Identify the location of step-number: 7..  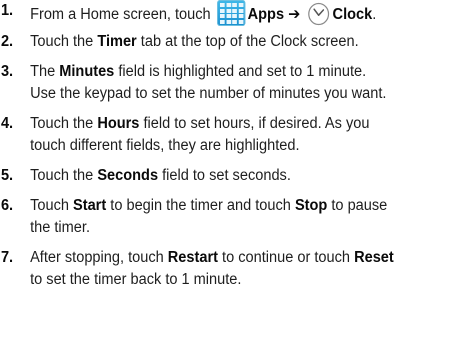
(7, 257).